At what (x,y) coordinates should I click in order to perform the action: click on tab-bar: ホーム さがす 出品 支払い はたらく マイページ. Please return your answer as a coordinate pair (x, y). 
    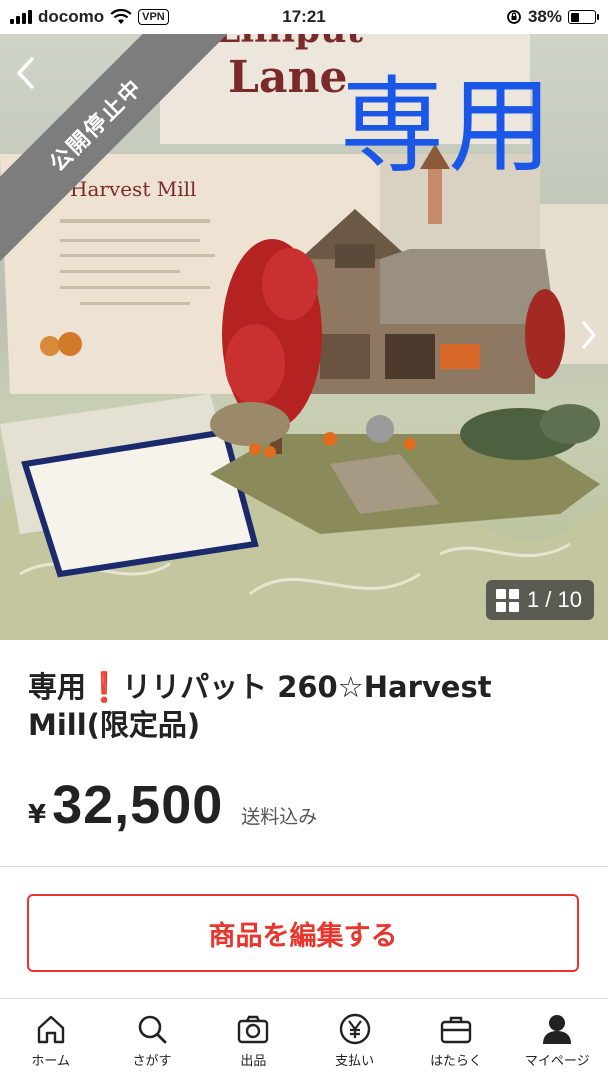
    Looking at the image, I should click on (304, 1042).